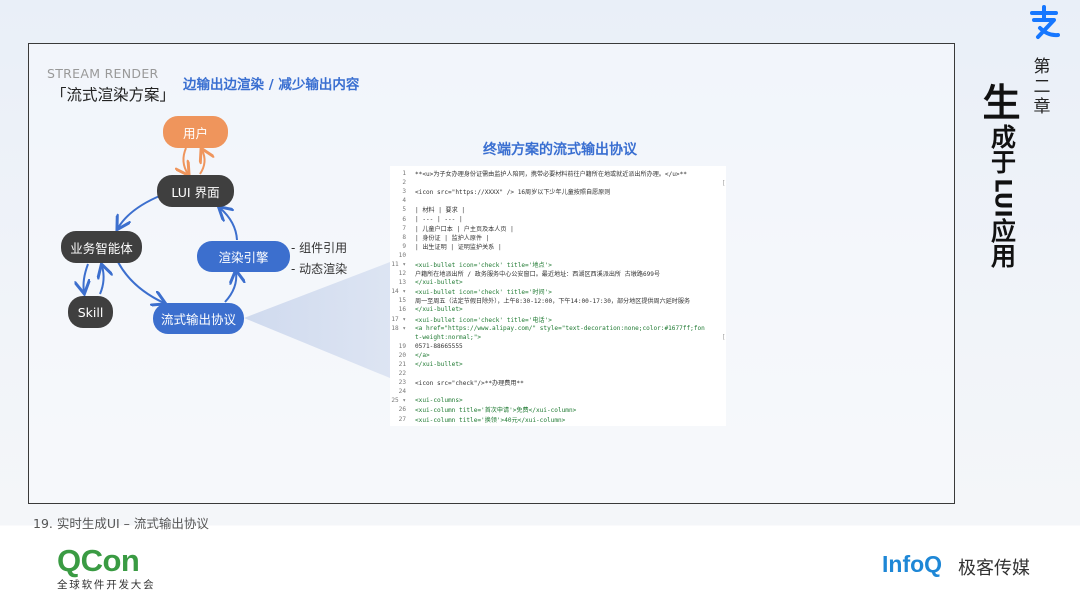 The width and height of the screenshot is (1080, 597). Describe the element at coordinates (402, 346) in the screenshot. I see `line-number: 19` at that location.